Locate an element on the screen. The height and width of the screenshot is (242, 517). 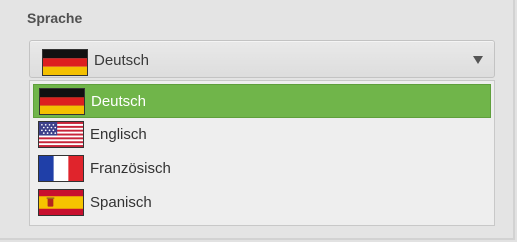
spain-flag-icon is located at coordinates (61, 202).